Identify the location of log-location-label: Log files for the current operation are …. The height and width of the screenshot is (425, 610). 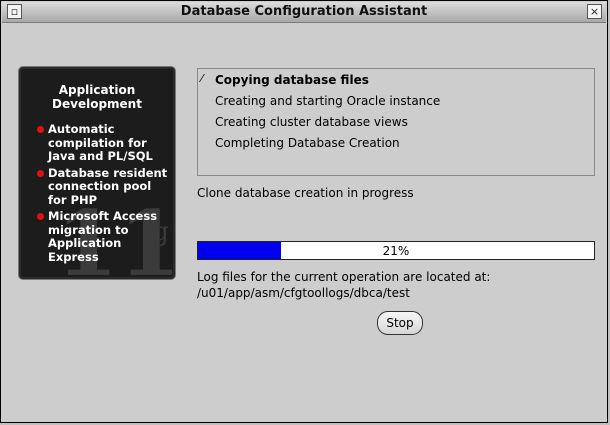
(344, 277).